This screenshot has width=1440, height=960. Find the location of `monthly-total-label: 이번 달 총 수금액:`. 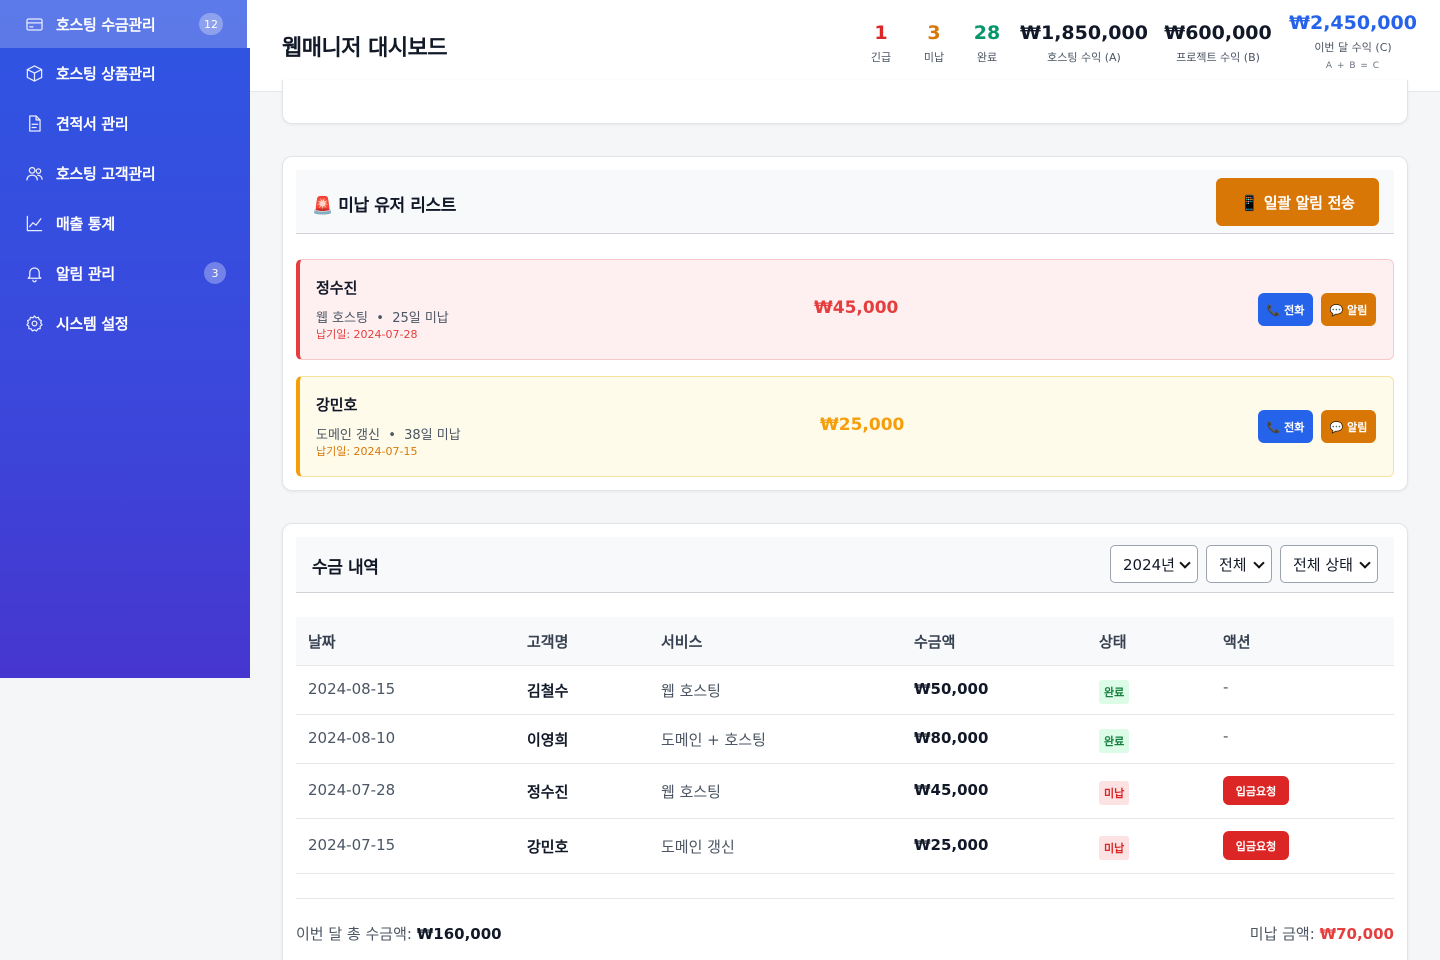

monthly-total-label: 이번 달 총 수금액: is located at coordinates (356, 934).